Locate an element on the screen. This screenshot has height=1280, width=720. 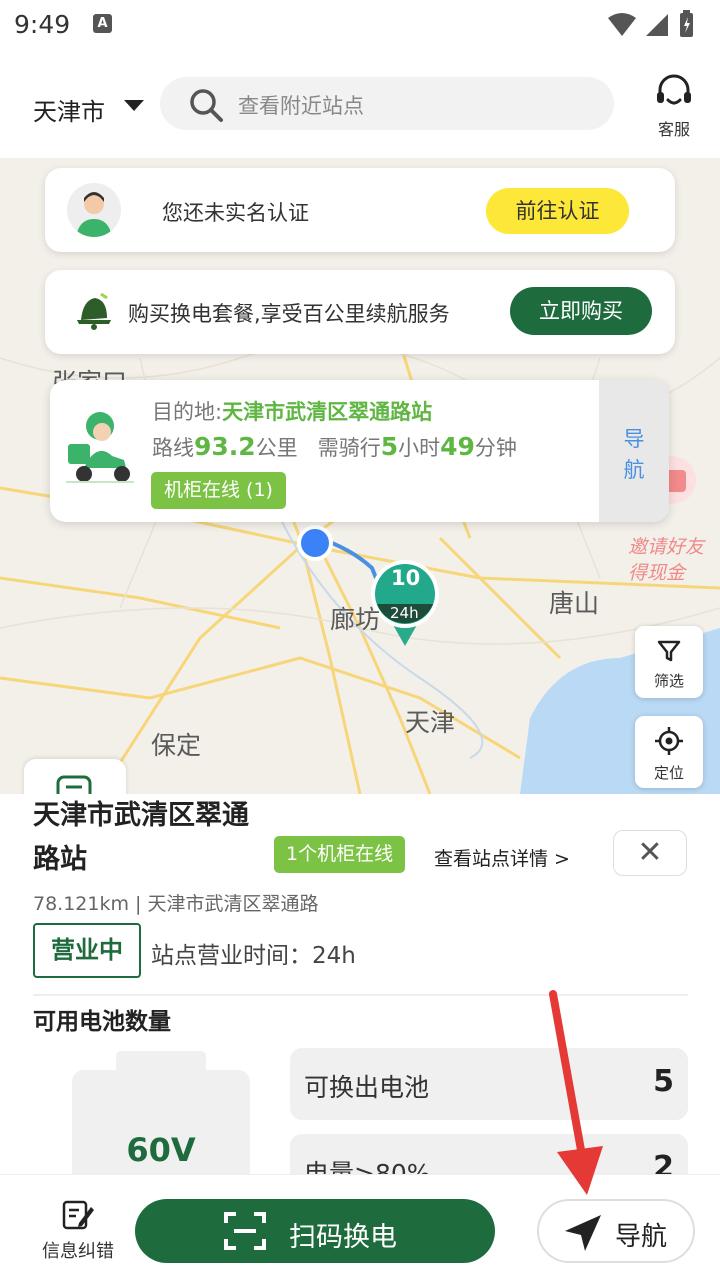
signal-icon is located at coordinates (657, 25).